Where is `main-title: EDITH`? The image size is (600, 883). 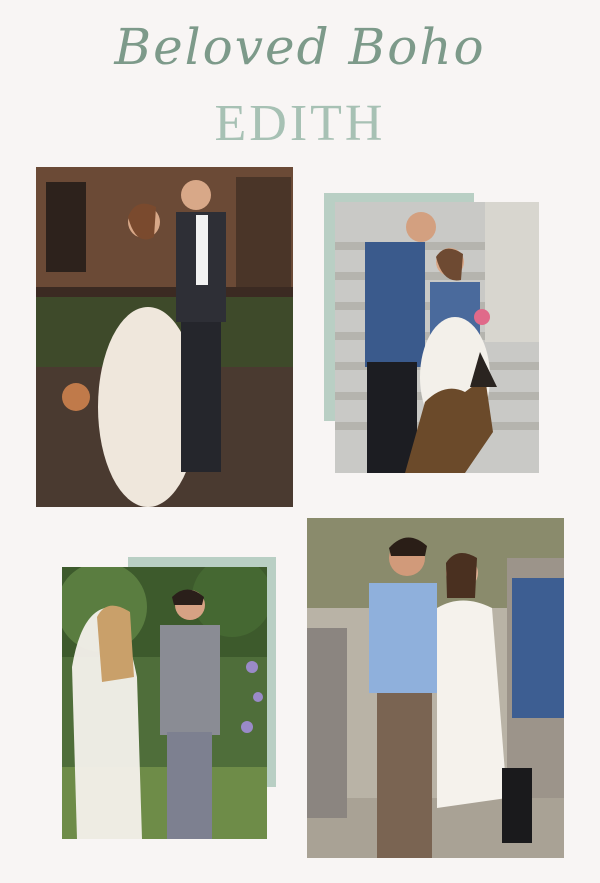 main-title: EDITH is located at coordinates (300, 123).